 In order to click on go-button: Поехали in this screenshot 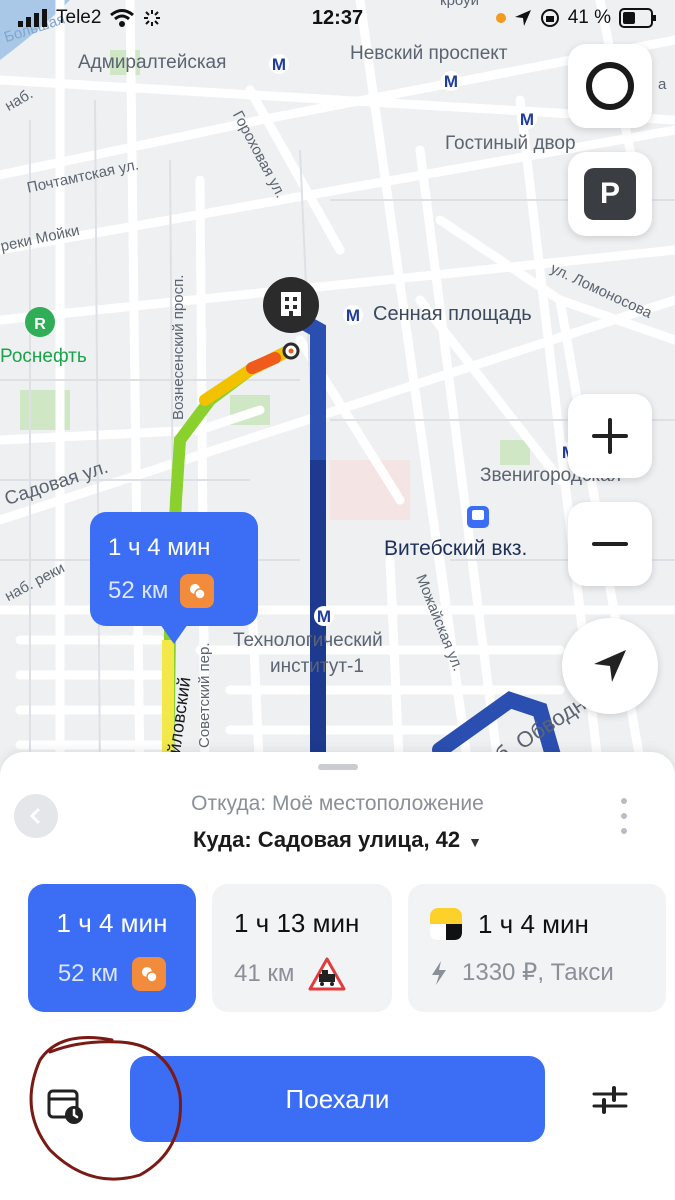, I will do `click(337, 1099)`.